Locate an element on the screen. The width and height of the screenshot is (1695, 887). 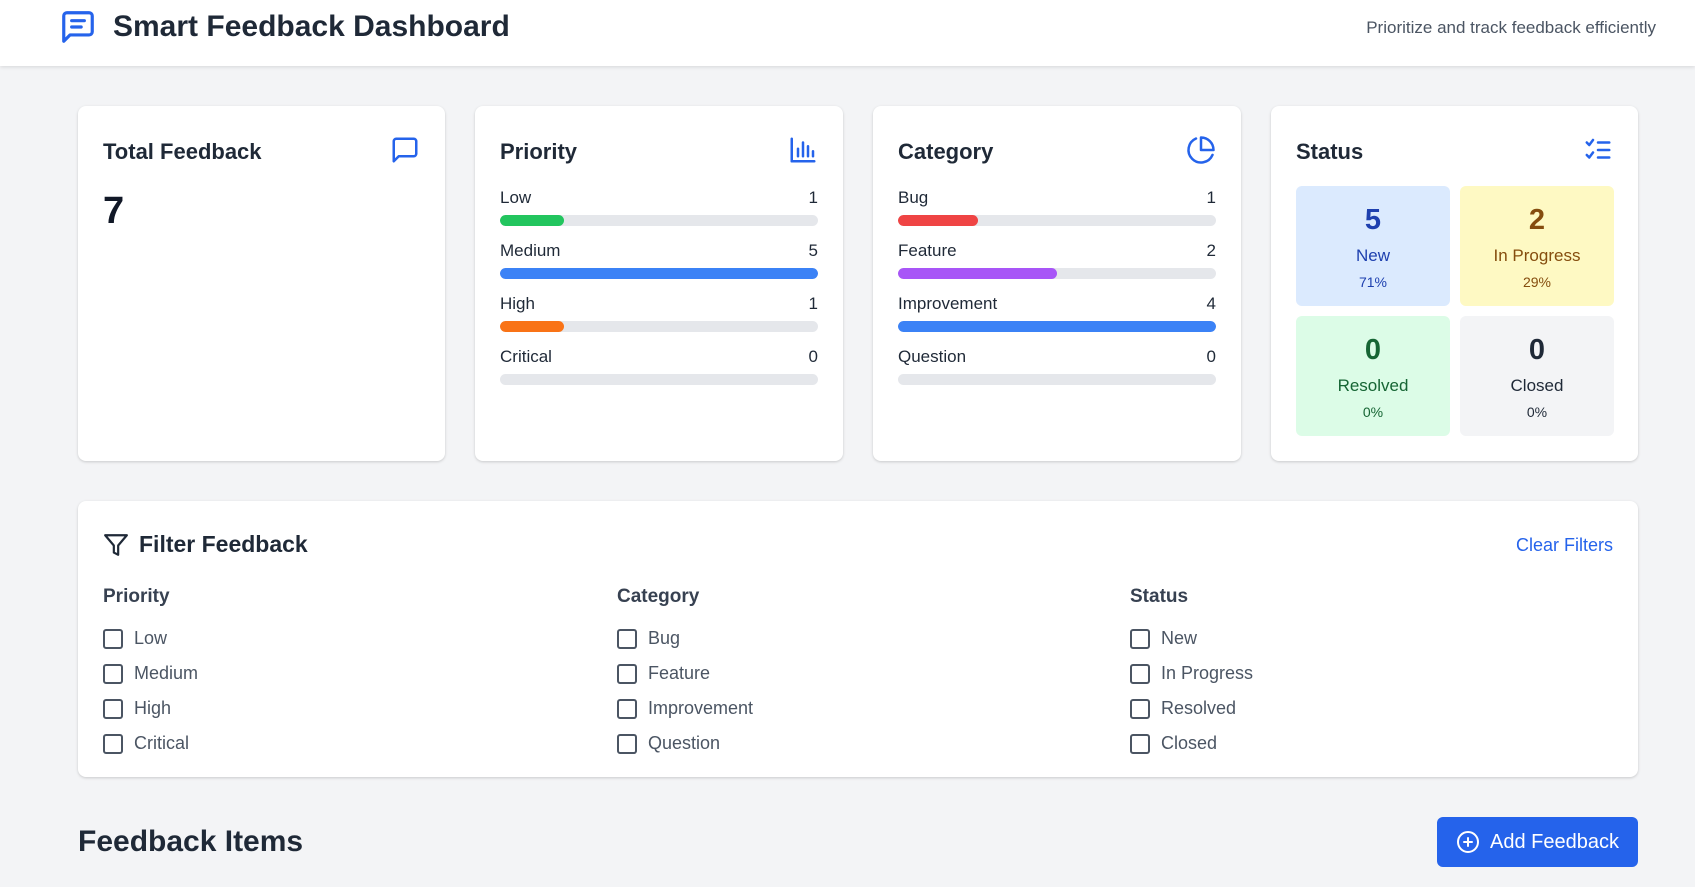
filter-option-in-progress: In Progress is located at coordinates (1360, 673).